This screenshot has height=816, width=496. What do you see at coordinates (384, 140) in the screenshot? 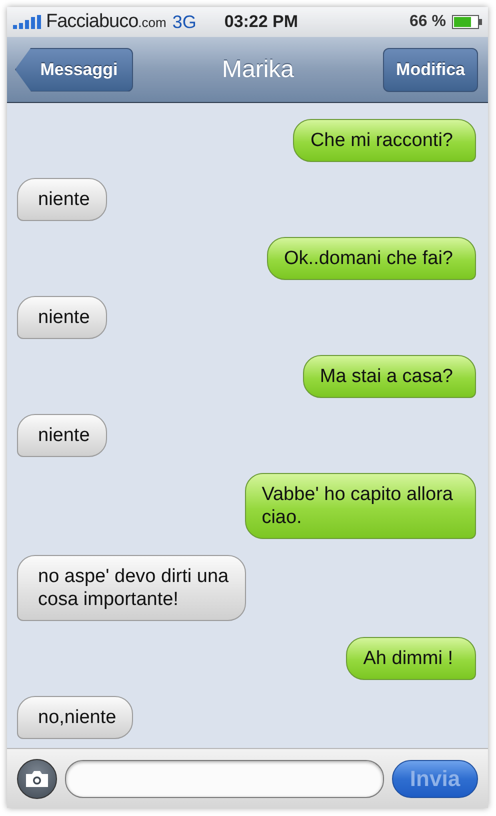
I see `sent-message: Che mi racconti?` at bounding box center [384, 140].